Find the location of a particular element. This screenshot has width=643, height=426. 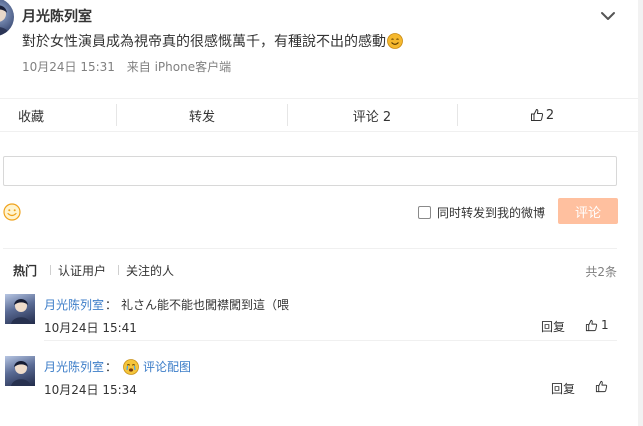

comment-button: 评论 2 is located at coordinates (372, 115).